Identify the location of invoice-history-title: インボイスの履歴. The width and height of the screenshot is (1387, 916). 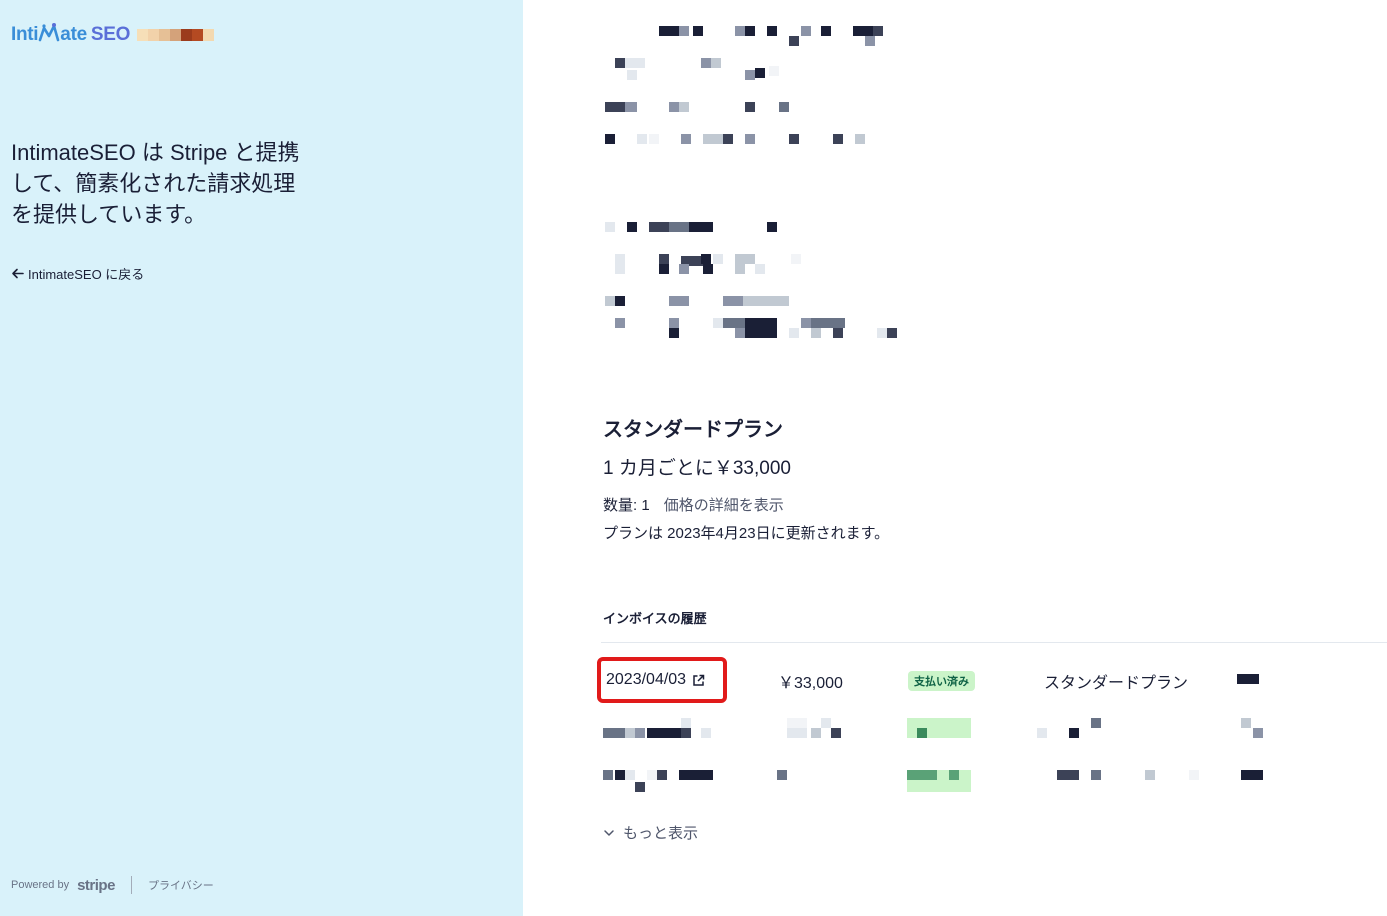
(655, 618).